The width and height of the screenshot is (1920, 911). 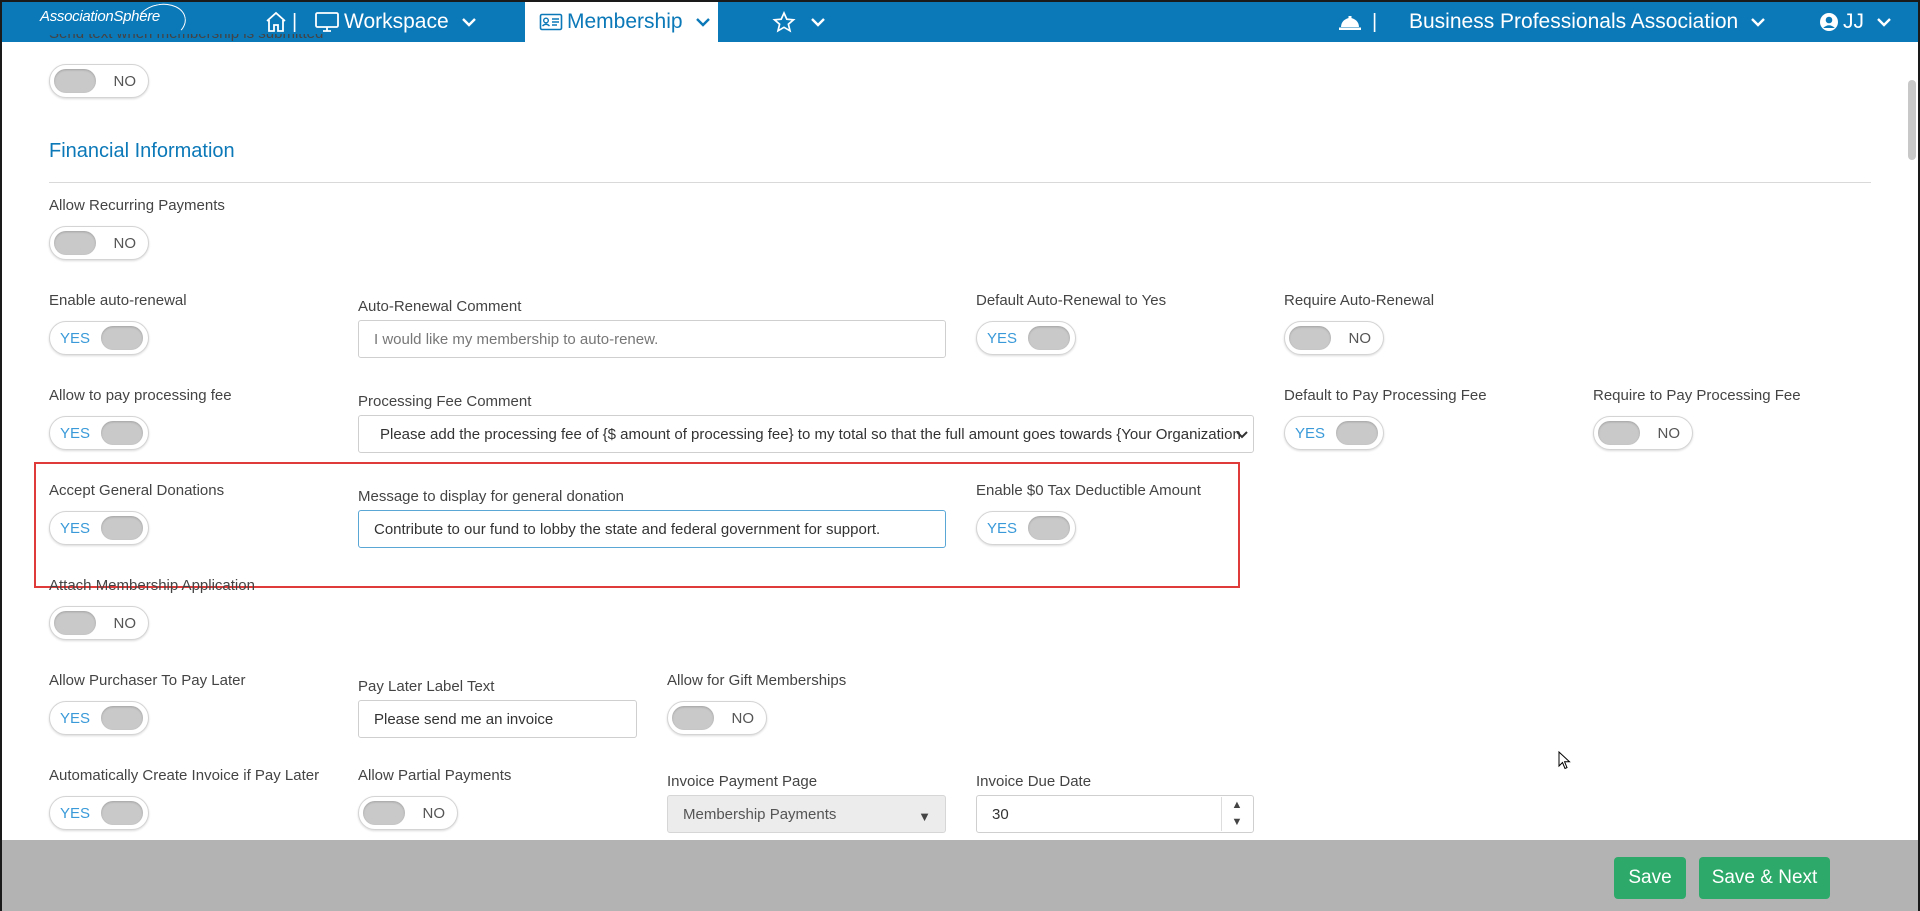 I want to click on pay-later-label: Allow Purchaser To Pay Later, so click(x=147, y=680).